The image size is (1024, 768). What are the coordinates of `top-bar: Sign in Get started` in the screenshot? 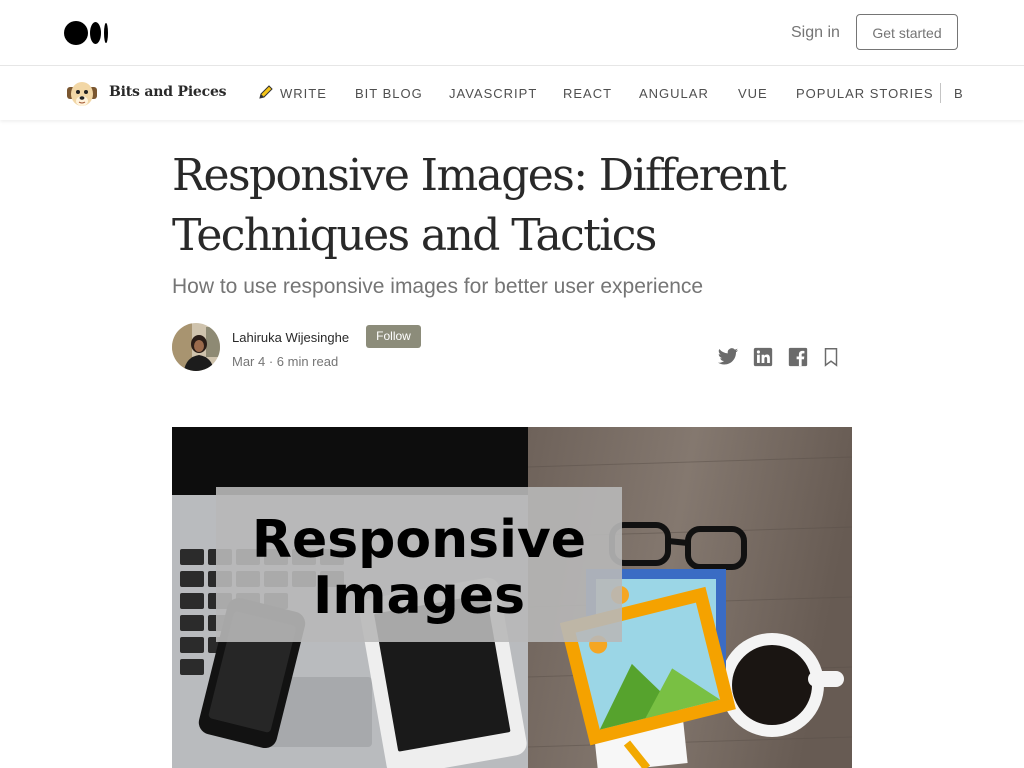 It's located at (512, 33).